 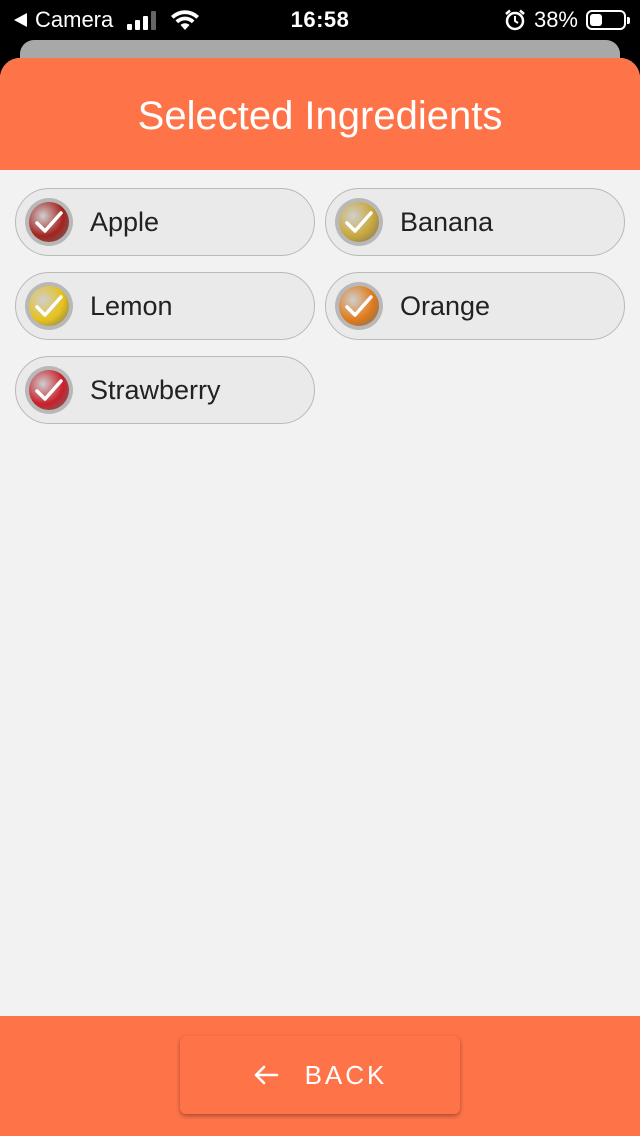 I want to click on ingredient-label: Orange, so click(x=445, y=305).